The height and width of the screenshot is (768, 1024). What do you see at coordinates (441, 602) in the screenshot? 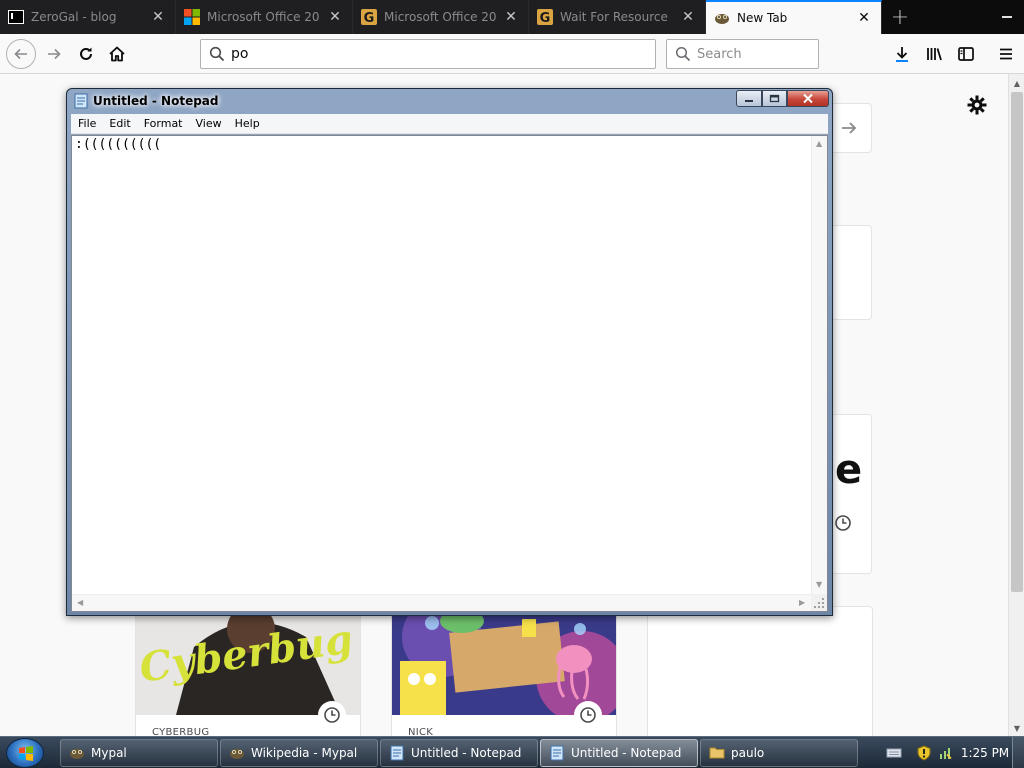
I see `notepad-horizontal-scrollbar: ◀ ▶` at bounding box center [441, 602].